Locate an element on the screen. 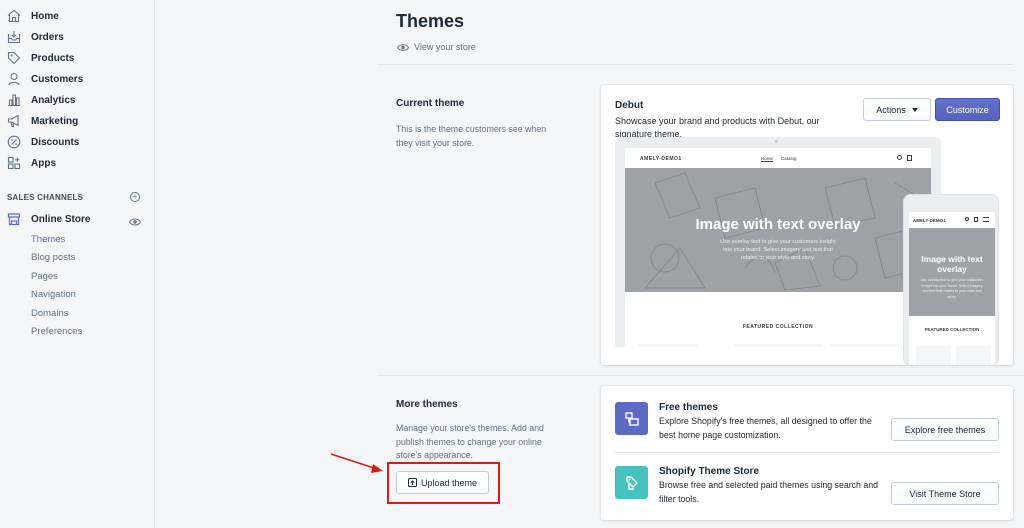  store-icon is located at coordinates (14, 219).